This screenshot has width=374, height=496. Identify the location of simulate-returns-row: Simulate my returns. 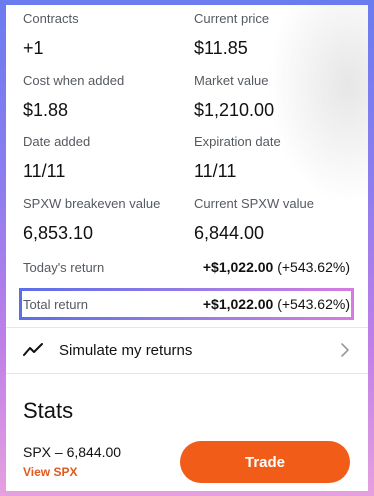
(186, 350).